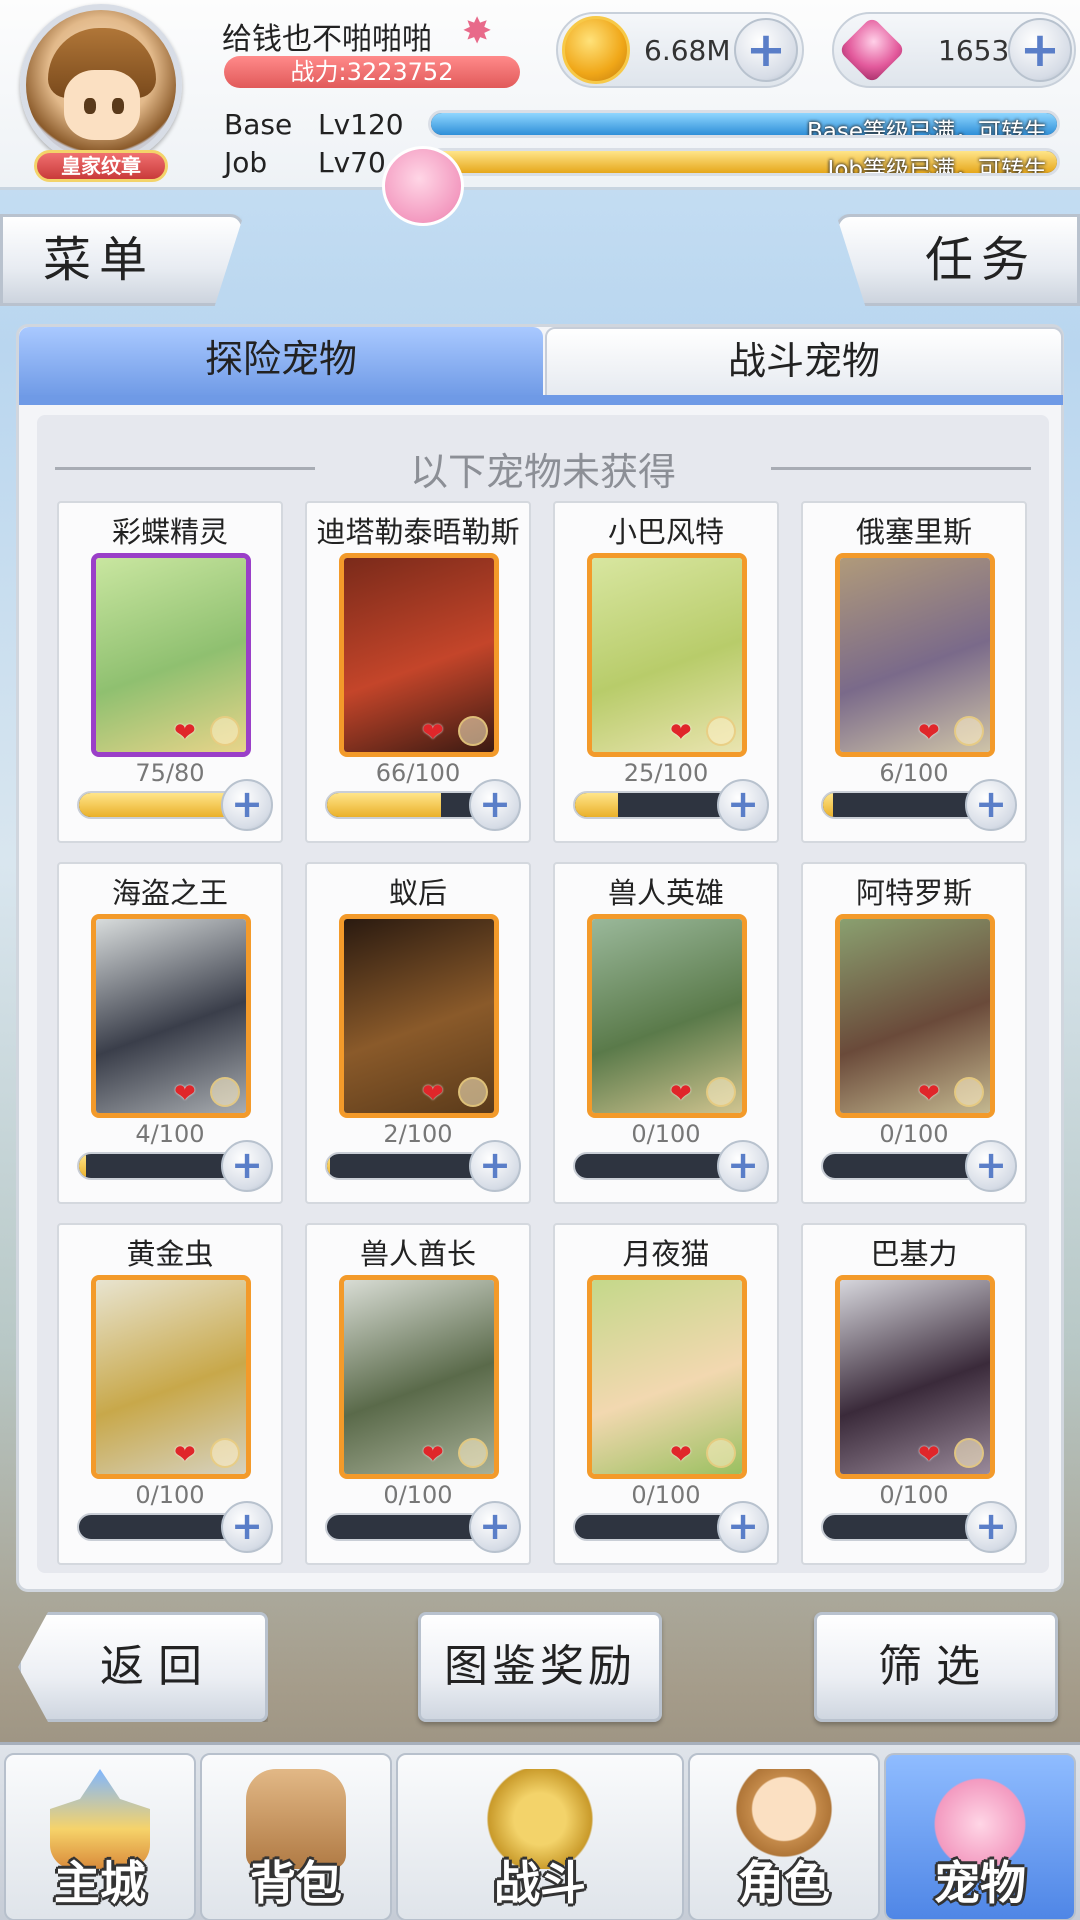  I want to click on pet-name: 迪塔勒泰晤勒斯, so click(418, 532).